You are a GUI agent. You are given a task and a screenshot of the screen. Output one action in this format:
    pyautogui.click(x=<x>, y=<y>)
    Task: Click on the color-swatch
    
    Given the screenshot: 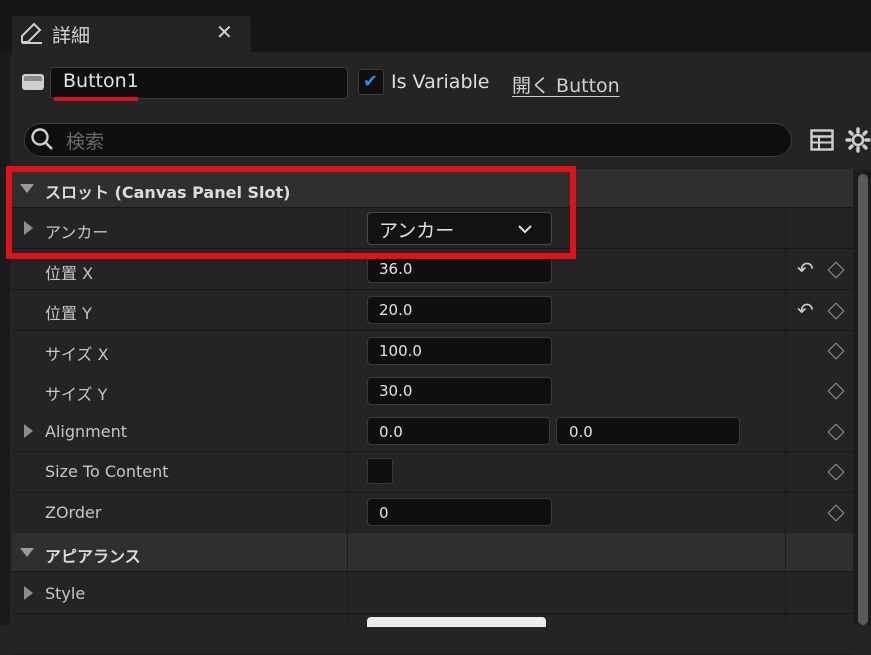 What is the action you would take?
    pyautogui.click(x=456, y=622)
    